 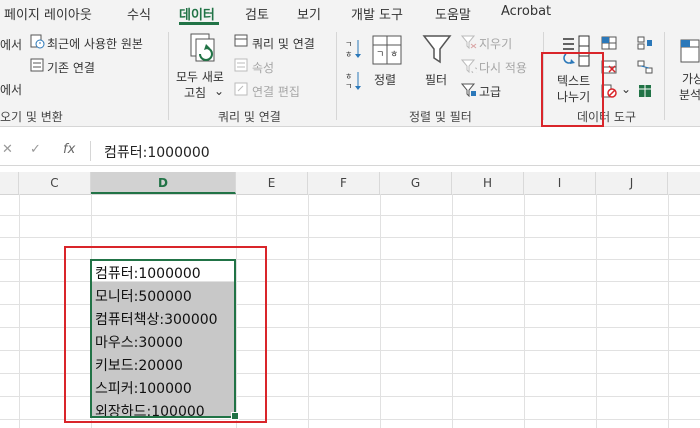 What do you see at coordinates (453, 13) in the screenshot?
I see `tab-help: 도움말` at bounding box center [453, 13].